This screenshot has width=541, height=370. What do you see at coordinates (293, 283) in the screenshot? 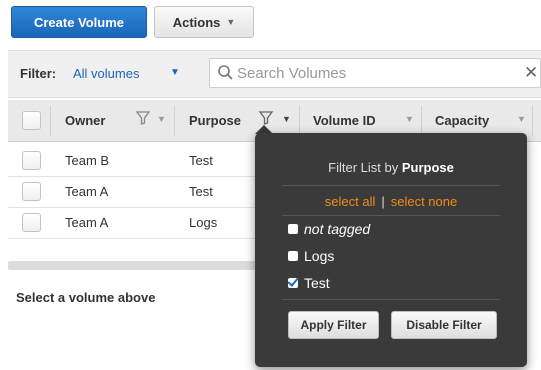
I see `option-checkbox-checked` at bounding box center [293, 283].